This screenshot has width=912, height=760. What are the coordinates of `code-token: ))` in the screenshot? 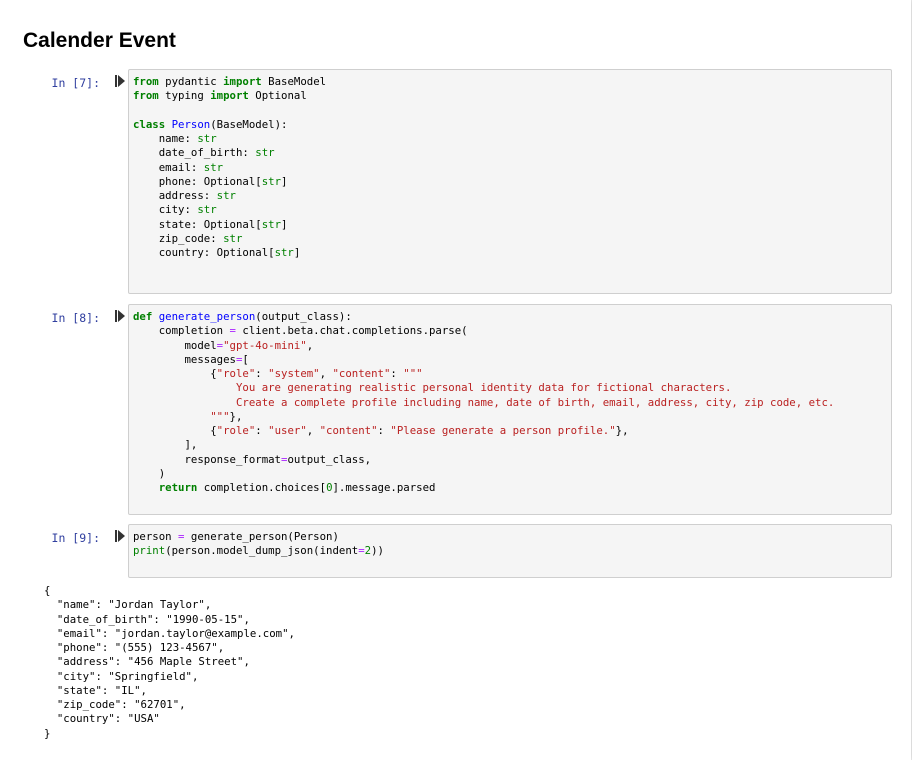 It's located at (377, 551).